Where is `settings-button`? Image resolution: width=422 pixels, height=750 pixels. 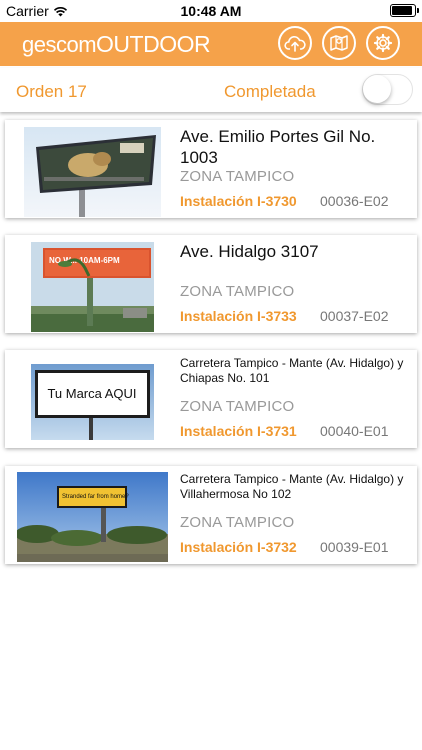 settings-button is located at coordinates (383, 43).